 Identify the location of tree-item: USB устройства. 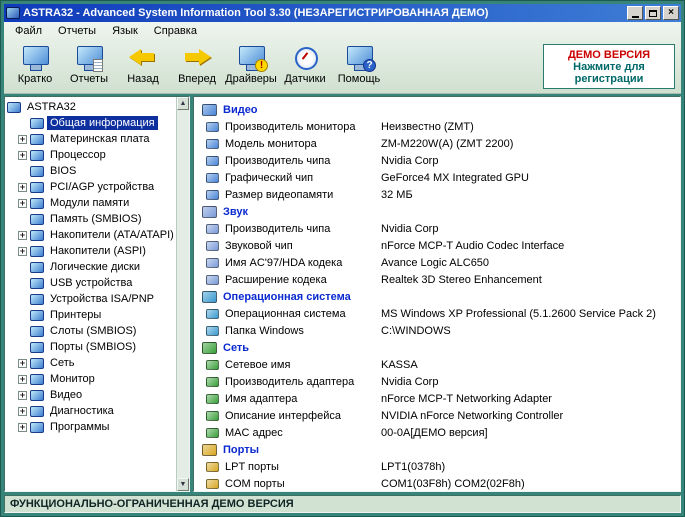
(96, 283).